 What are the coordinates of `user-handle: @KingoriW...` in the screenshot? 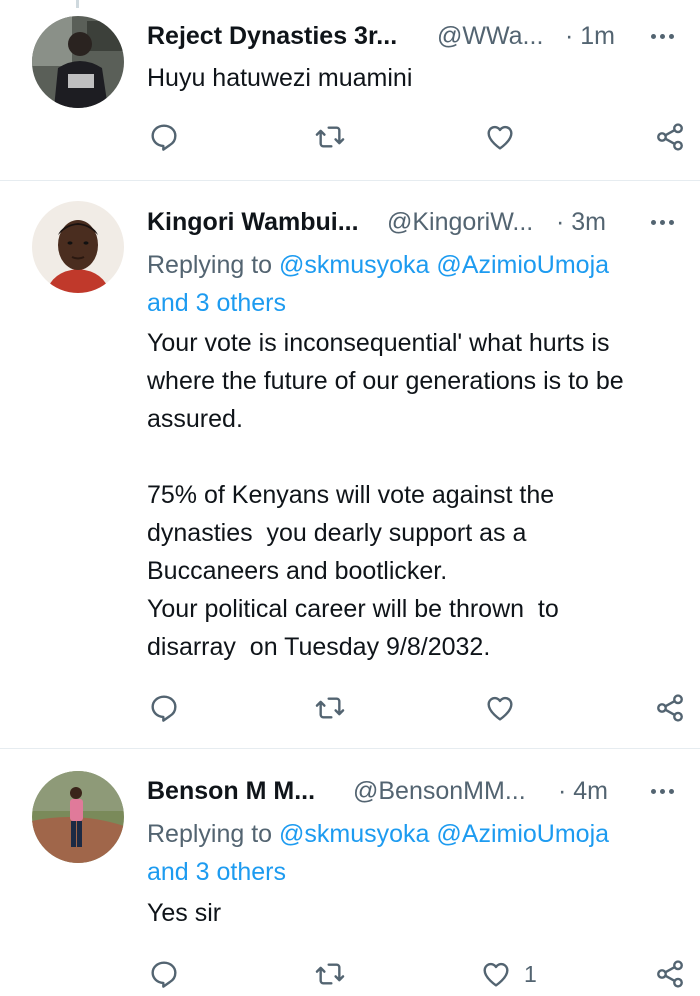 It's located at (460, 222).